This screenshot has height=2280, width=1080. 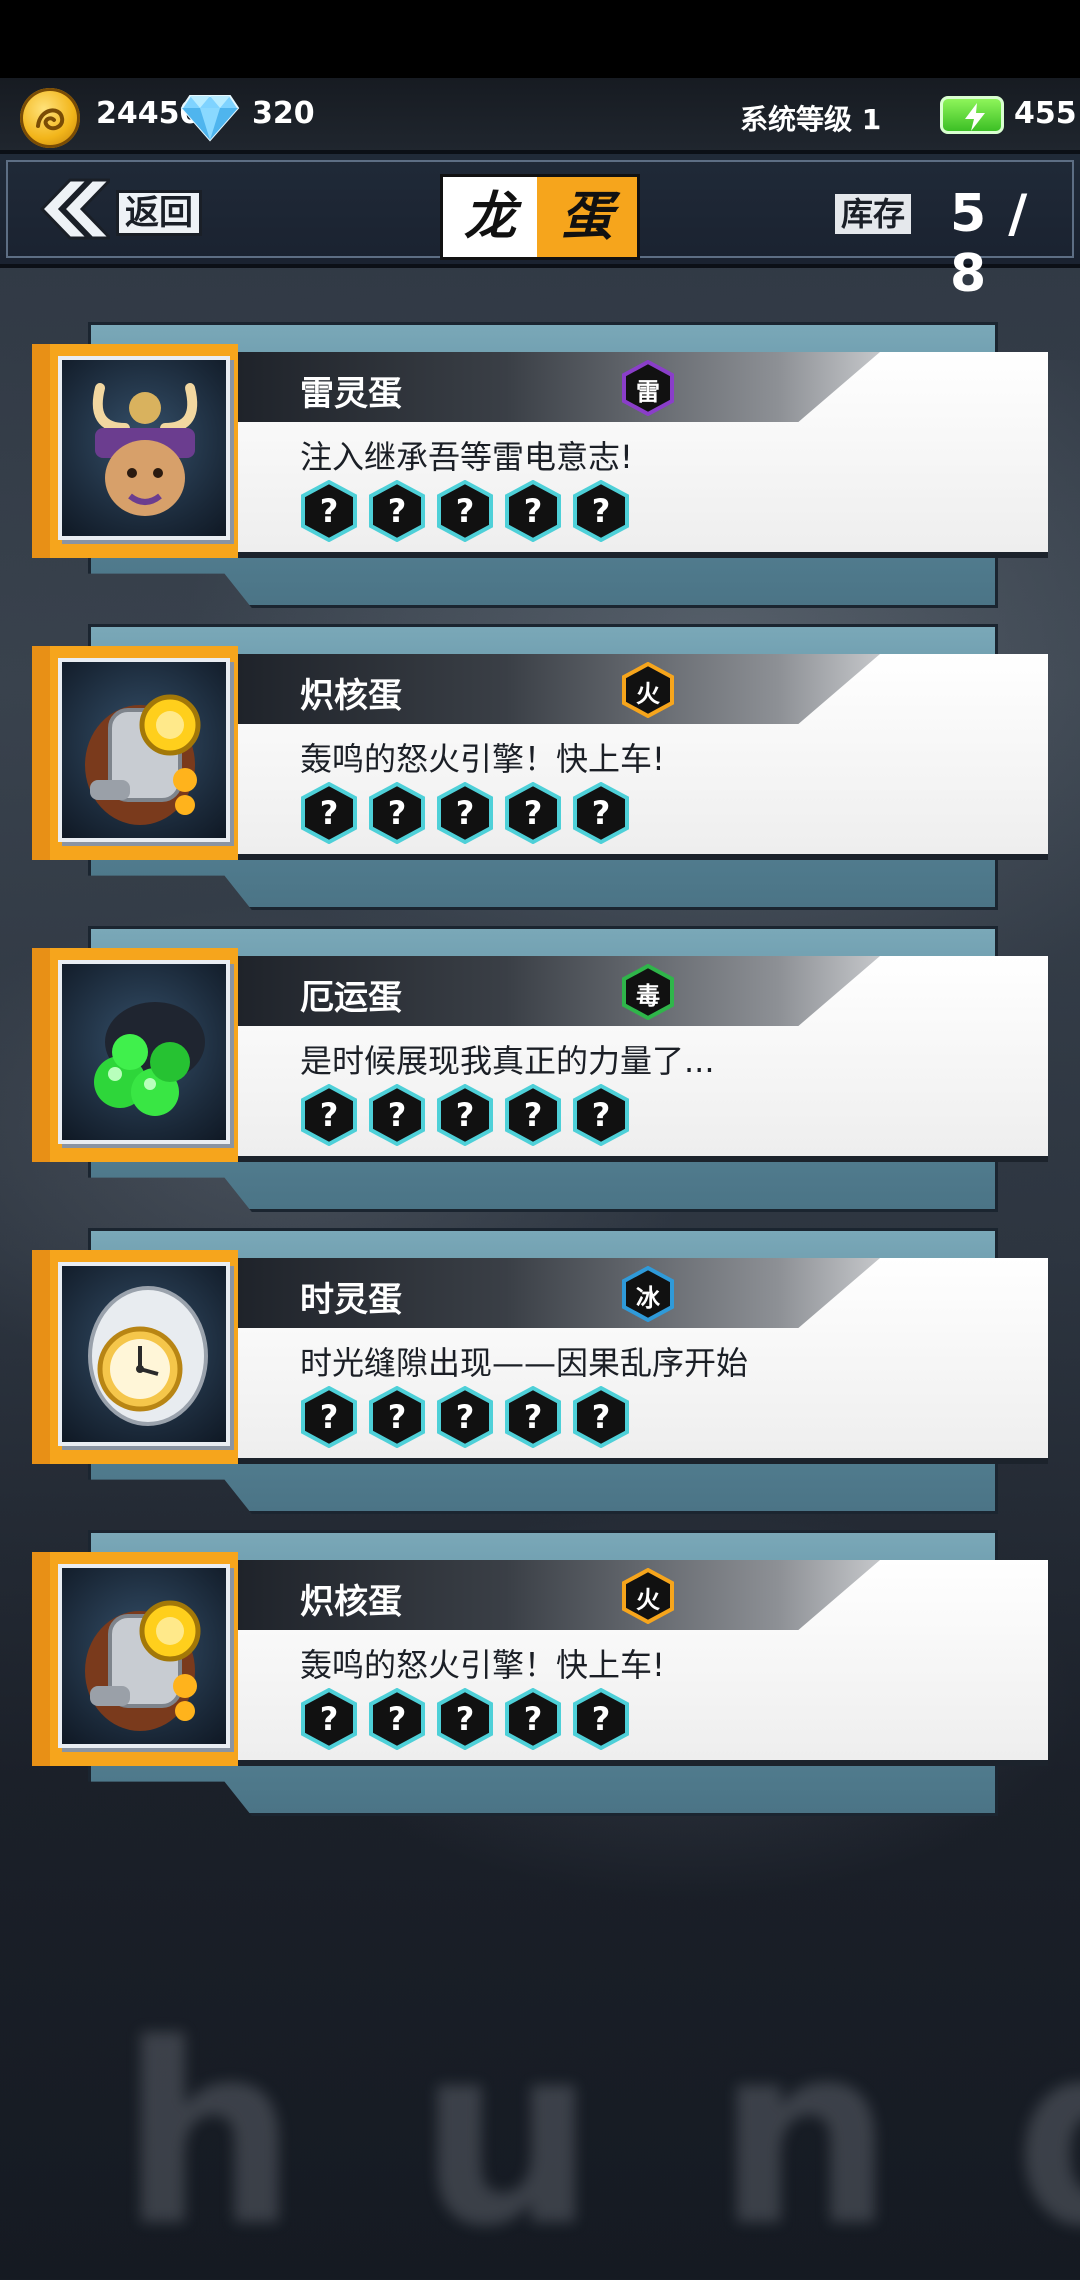 I want to click on egg-description: 注入继承吾等雷电意志!, so click(x=466, y=457).